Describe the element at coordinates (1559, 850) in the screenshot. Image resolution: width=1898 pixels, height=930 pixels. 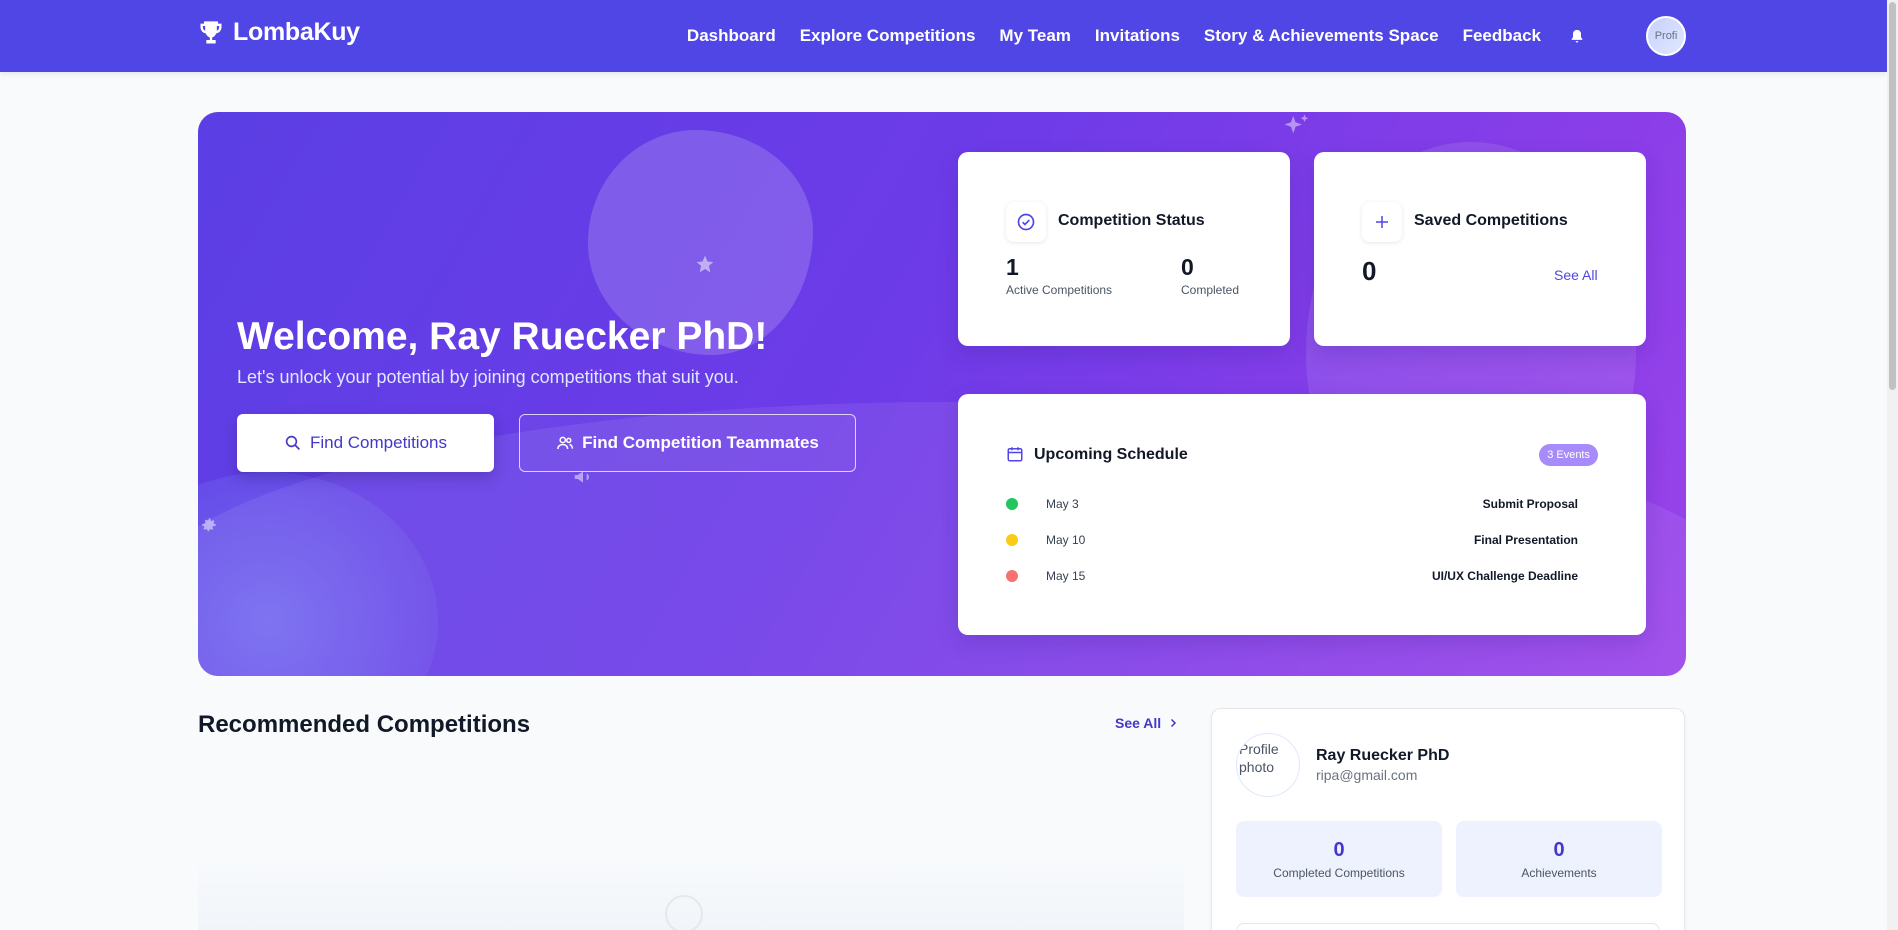
I see `achievements-count: 0` at that location.